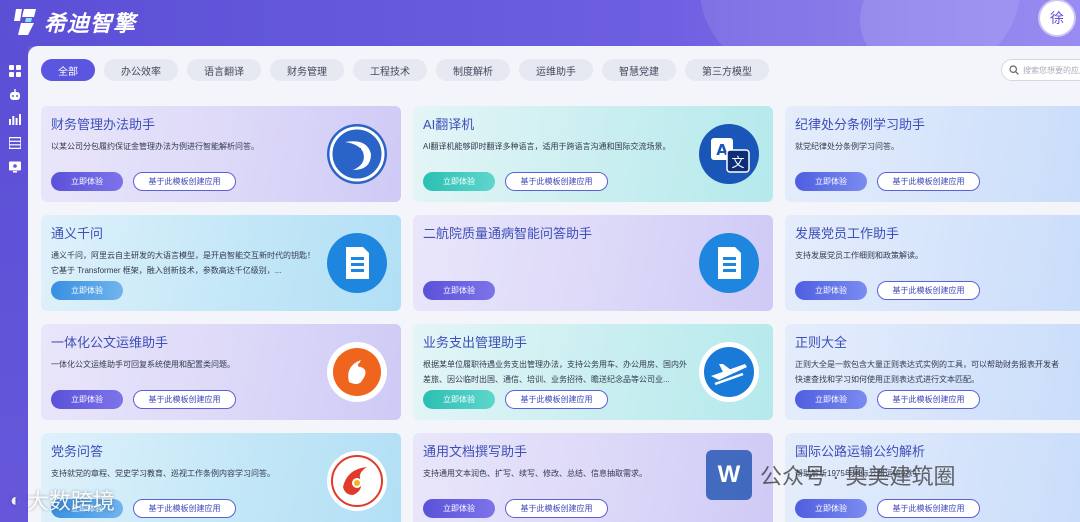 This screenshot has width=1080, height=522. Describe the element at coordinates (1014, 70) in the screenshot. I see `search-icon` at that location.